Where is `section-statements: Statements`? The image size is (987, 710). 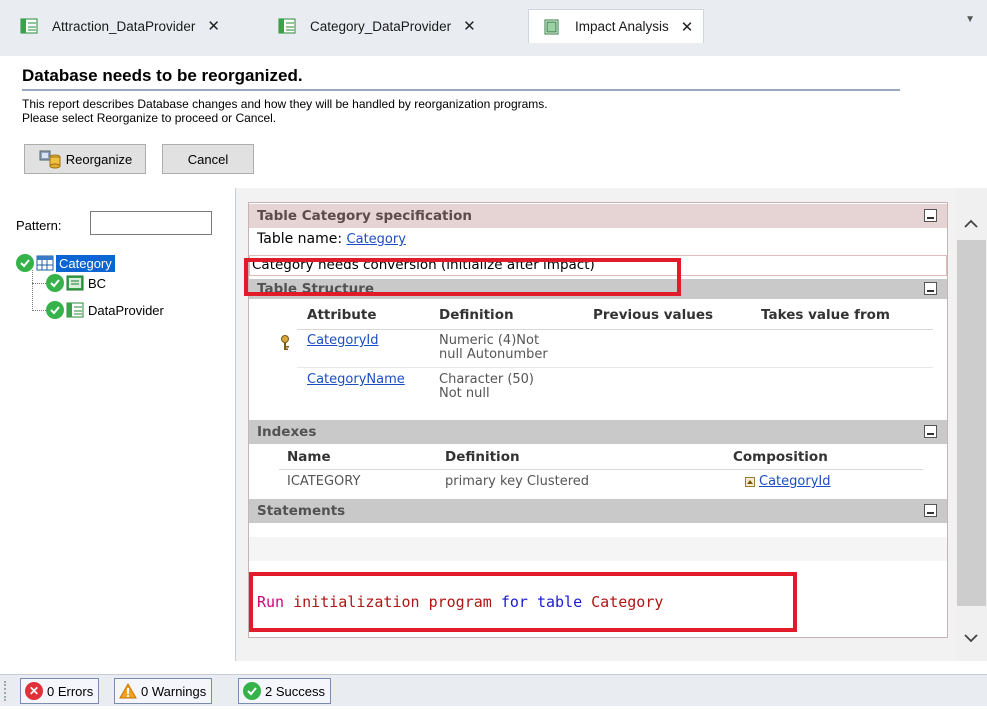 section-statements: Statements is located at coordinates (598, 511).